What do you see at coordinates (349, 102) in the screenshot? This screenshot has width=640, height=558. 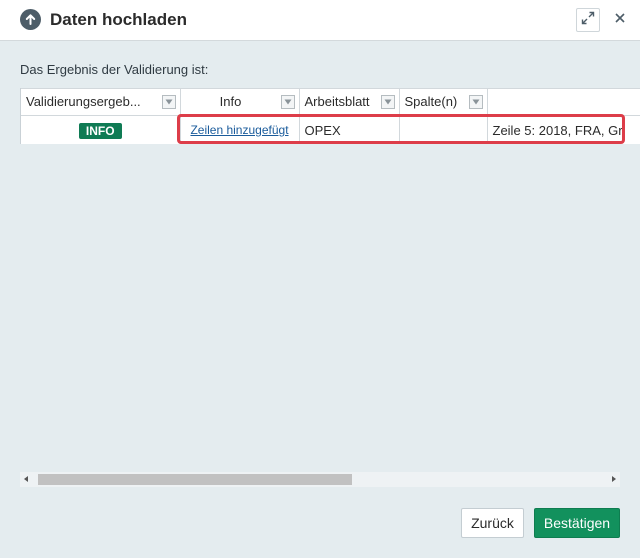 I see `column-header-sheet: Arbeitsblatt` at bounding box center [349, 102].